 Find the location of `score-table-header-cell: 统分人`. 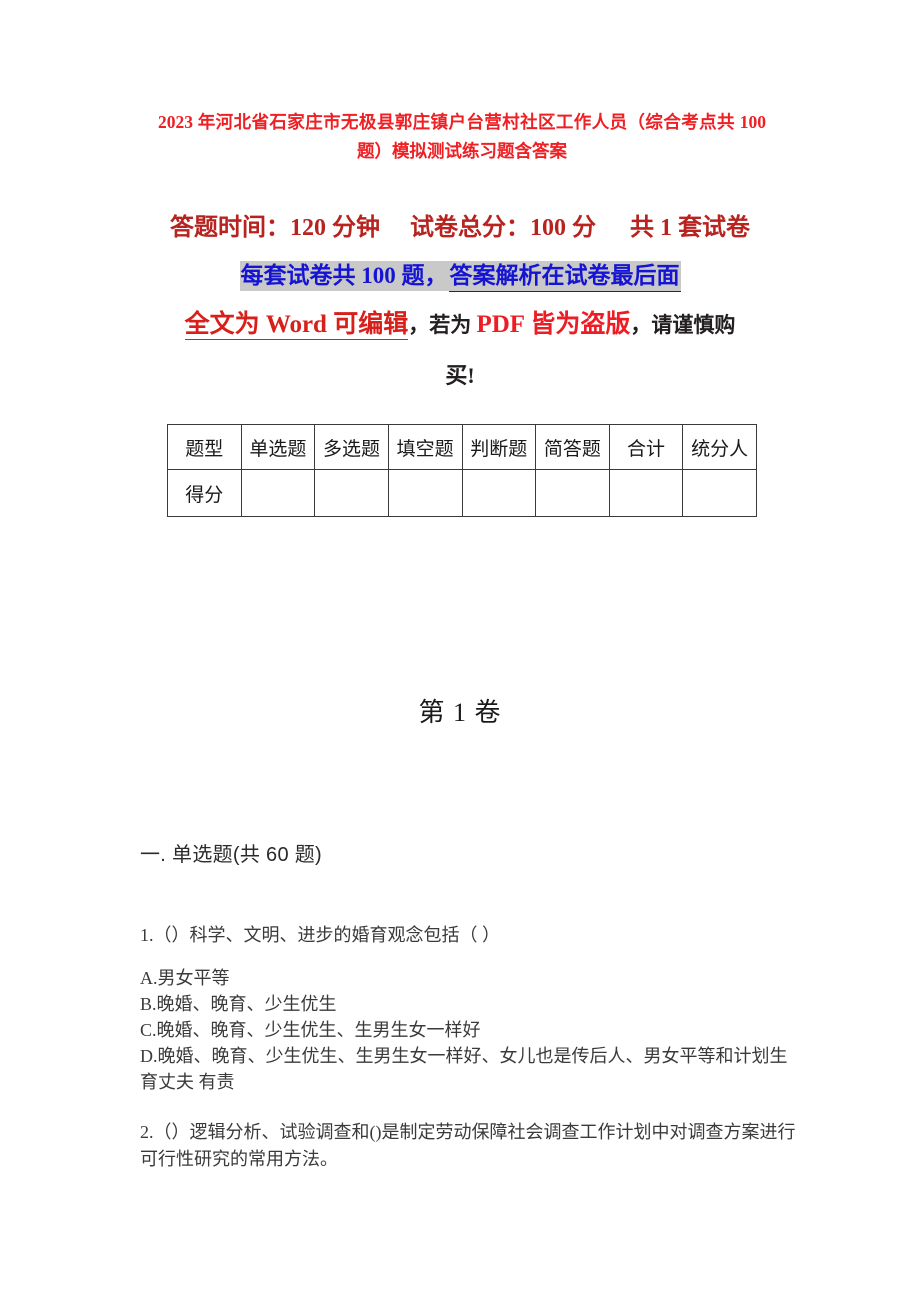

score-table-header-cell: 统分人 is located at coordinates (719, 447).